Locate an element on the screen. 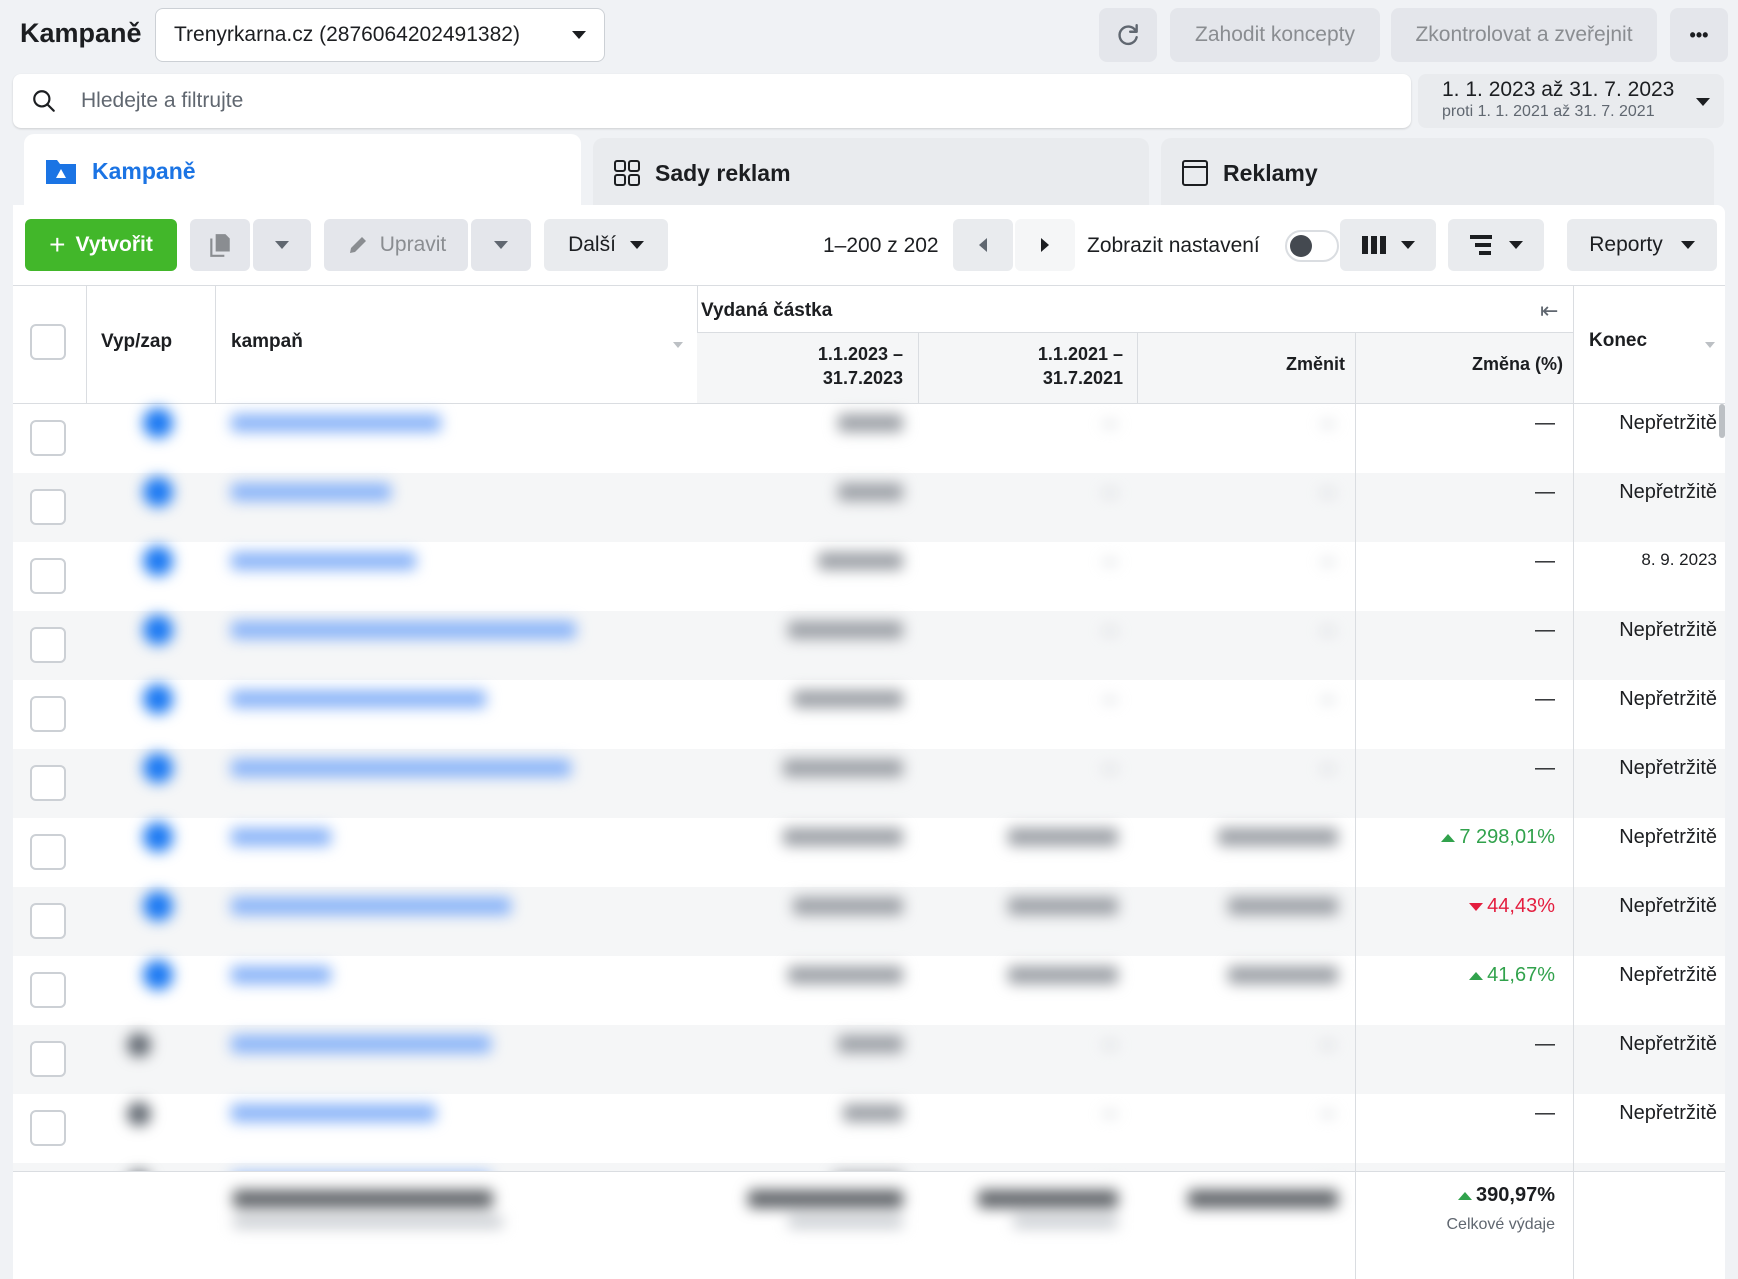 This screenshot has height=1279, width=1738. spend-change is located at coordinates (1283, 906).